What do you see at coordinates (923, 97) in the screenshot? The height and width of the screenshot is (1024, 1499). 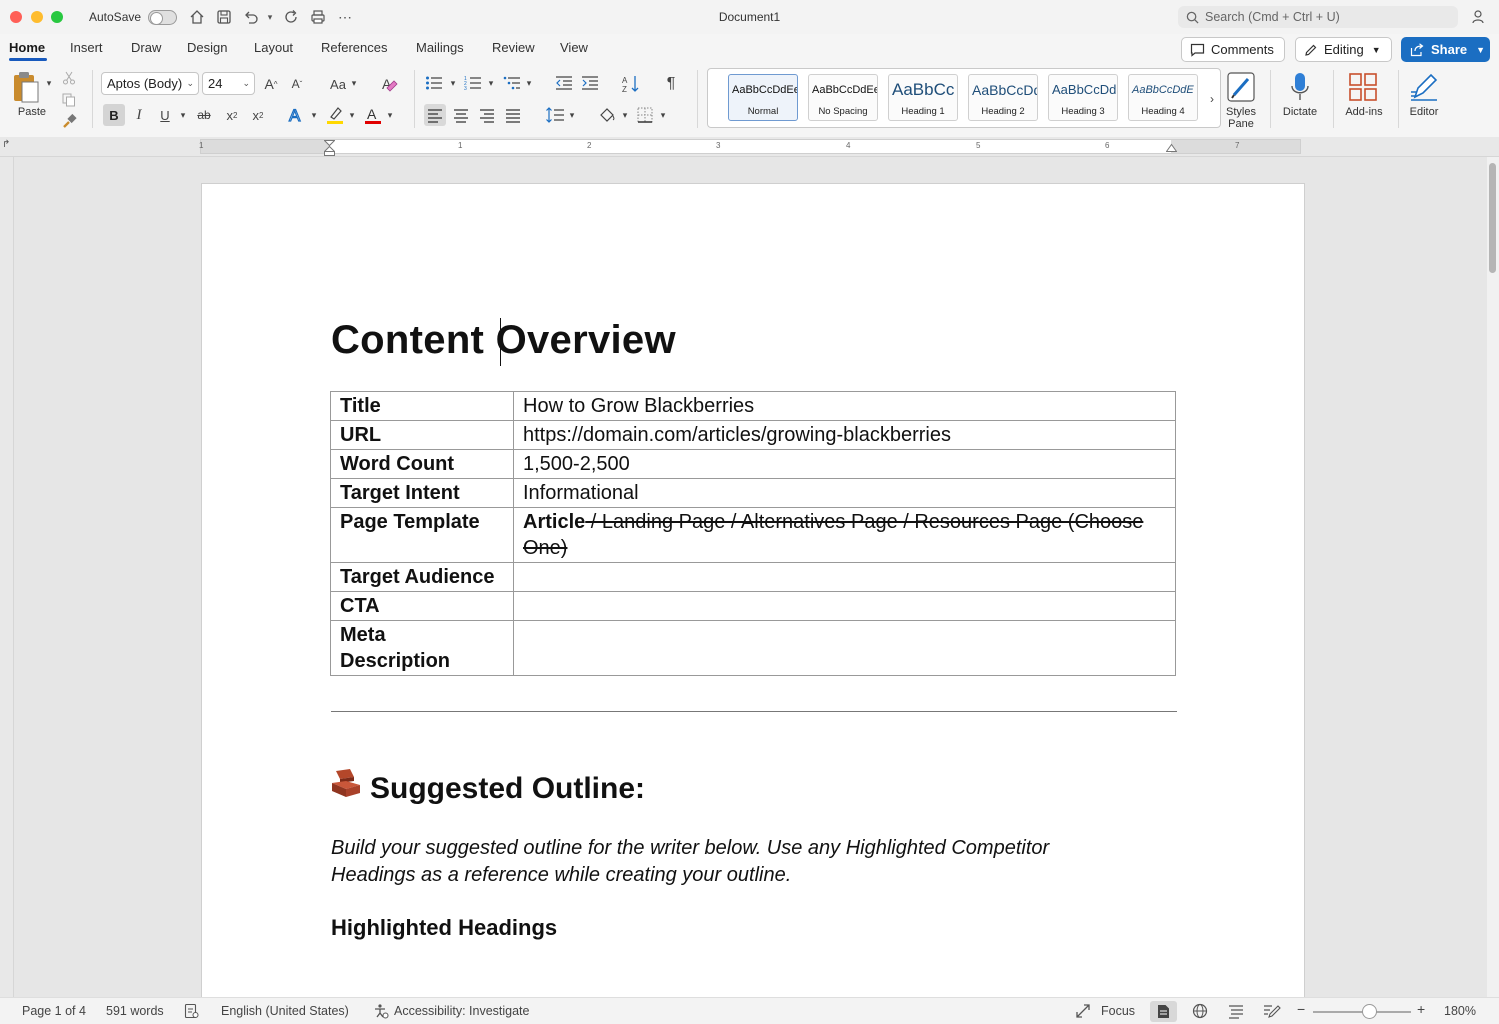 I see `style-heading-1: AaBbCc Heading 1` at bounding box center [923, 97].